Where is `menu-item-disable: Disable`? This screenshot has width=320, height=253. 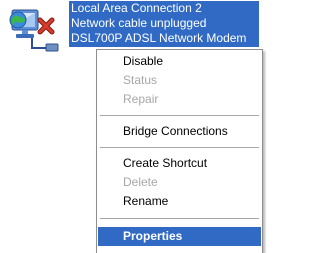
menu-item-disable: Disable is located at coordinates (179, 61).